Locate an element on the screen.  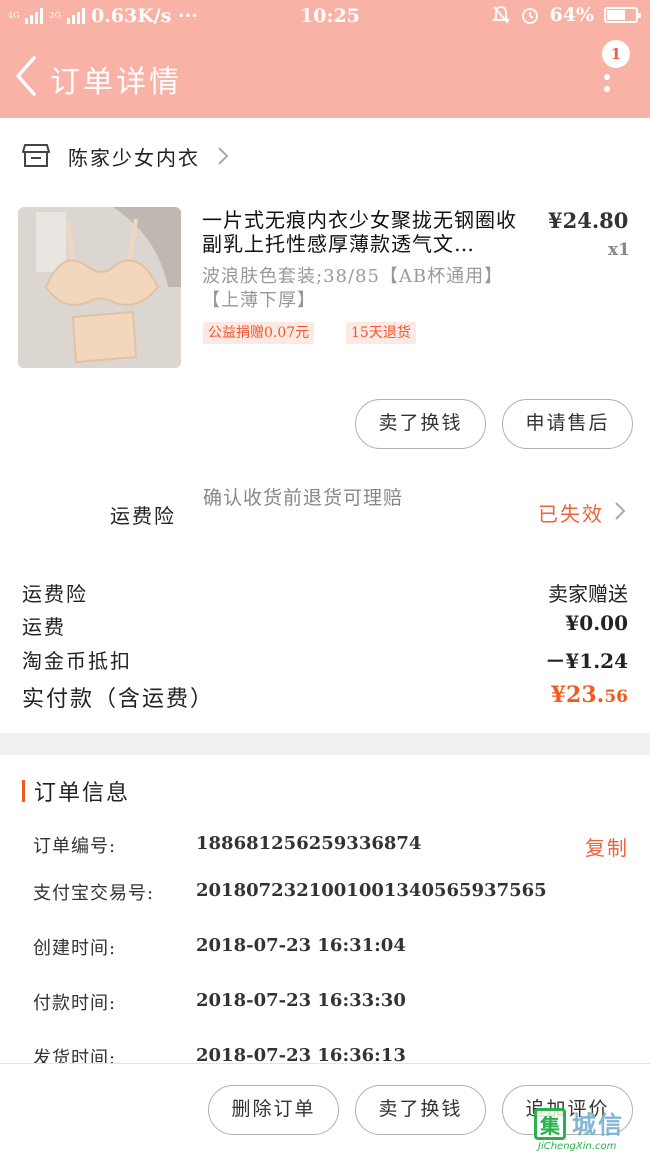
site-watermark: 集 城信 JiChengXin.com is located at coordinates (589, 1129).